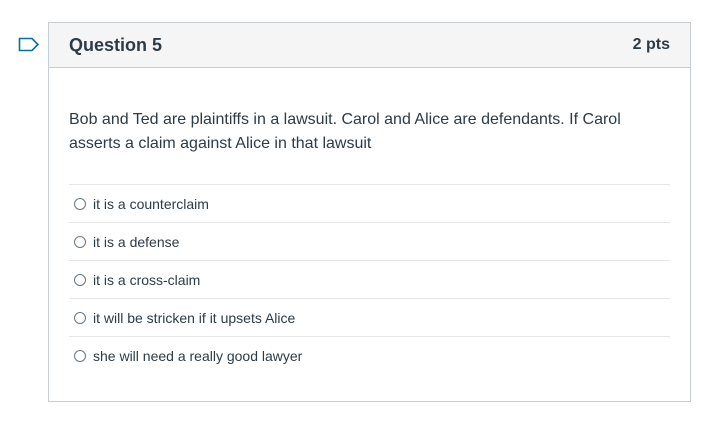 The image size is (726, 429). I want to click on answer-label: it is a defense, so click(136, 241).